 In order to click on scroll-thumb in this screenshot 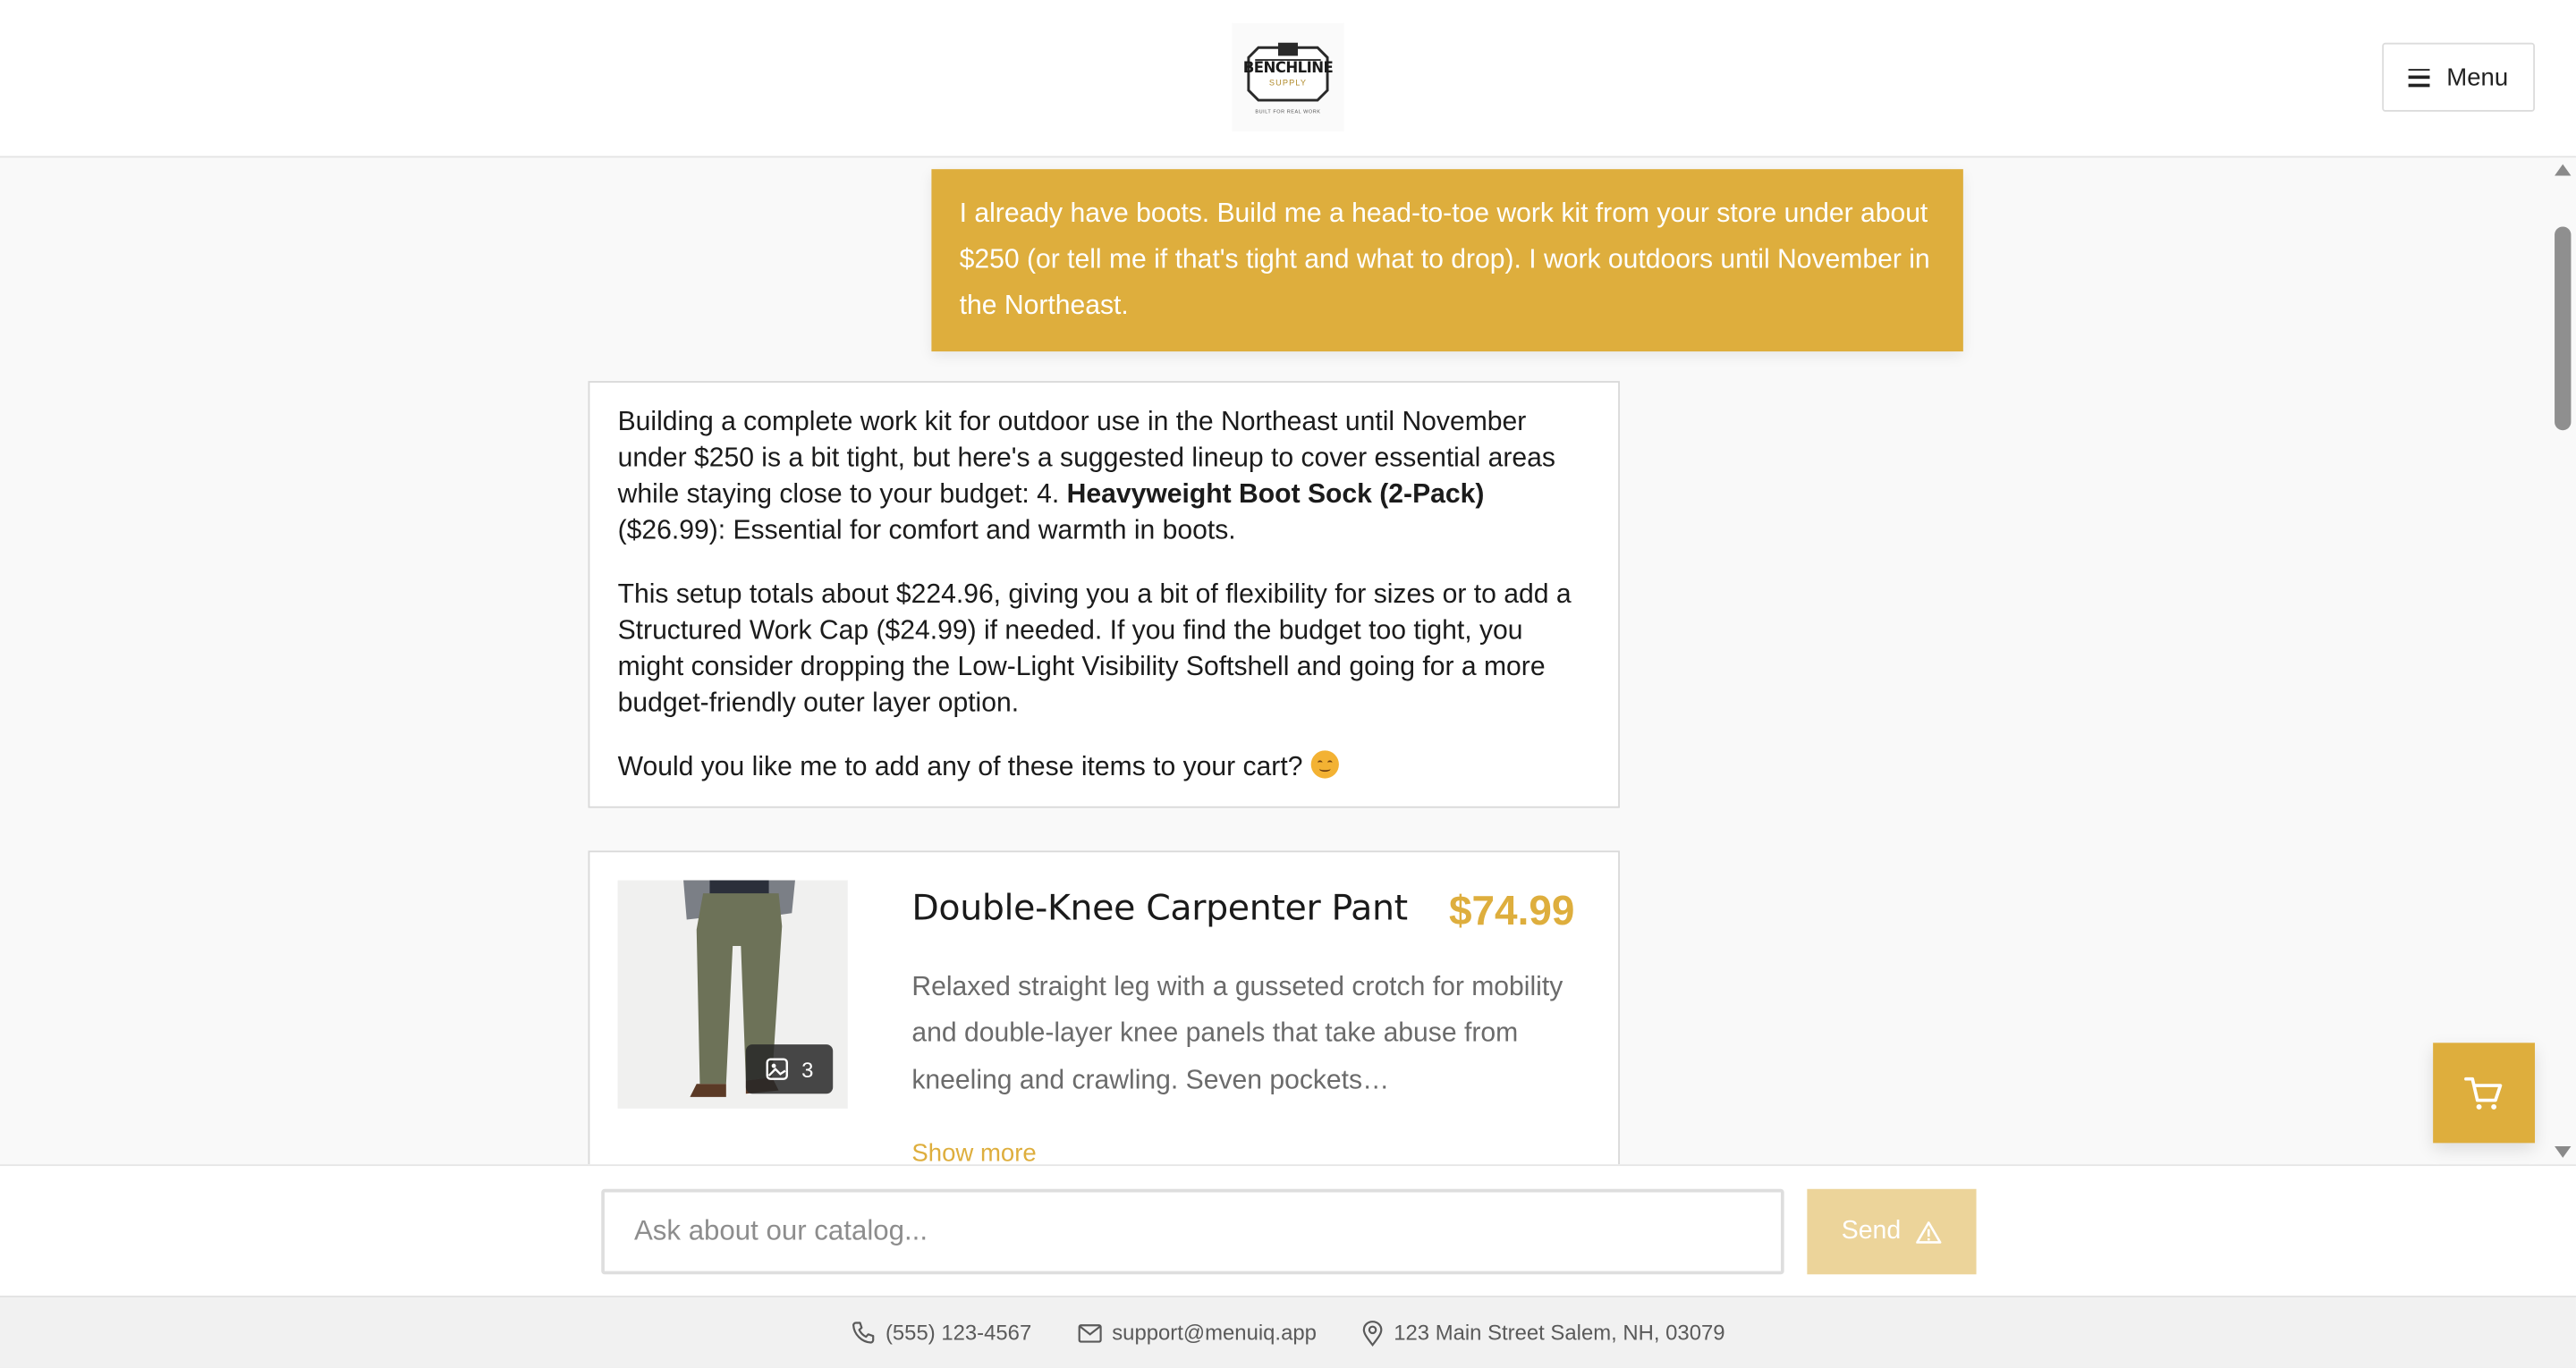, I will do `click(2563, 329)`.